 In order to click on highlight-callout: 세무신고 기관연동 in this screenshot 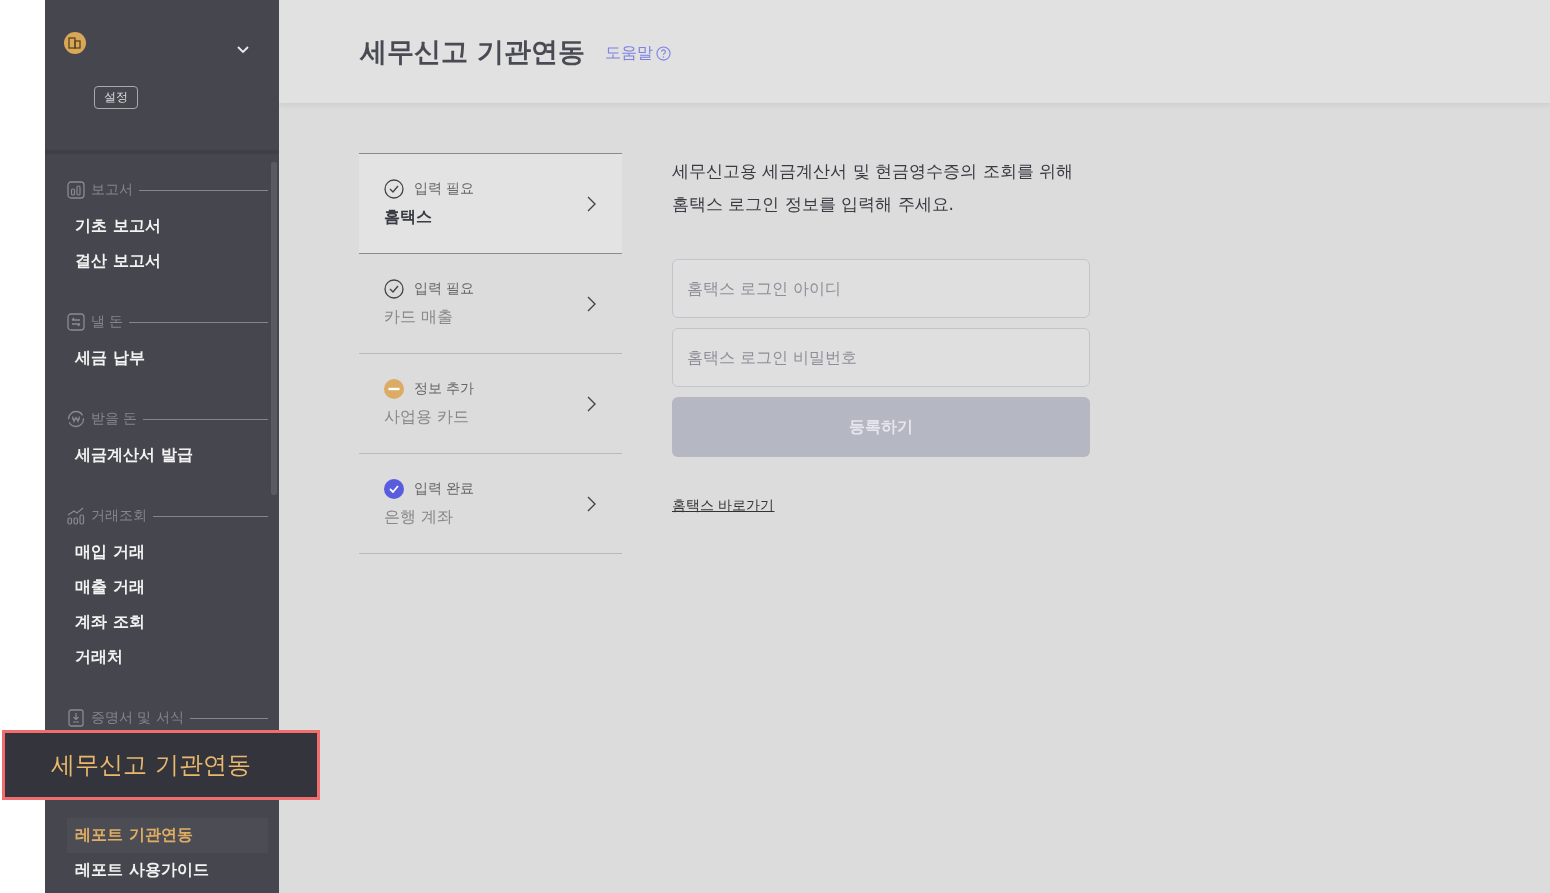, I will do `click(161, 765)`.